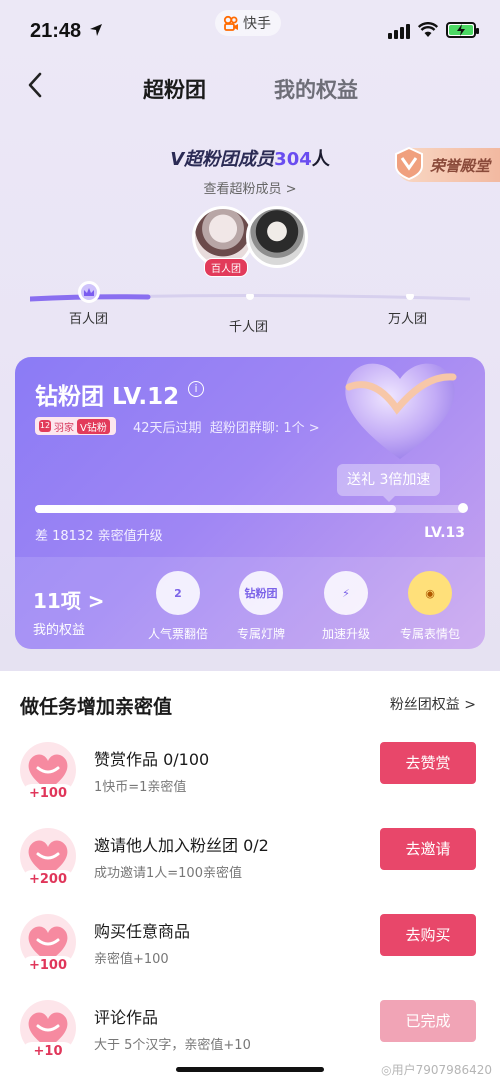 The image size is (500, 1082). What do you see at coordinates (107, 397) in the screenshot?
I see `fan-level-title: 钻粉团 LV.12` at bounding box center [107, 397].